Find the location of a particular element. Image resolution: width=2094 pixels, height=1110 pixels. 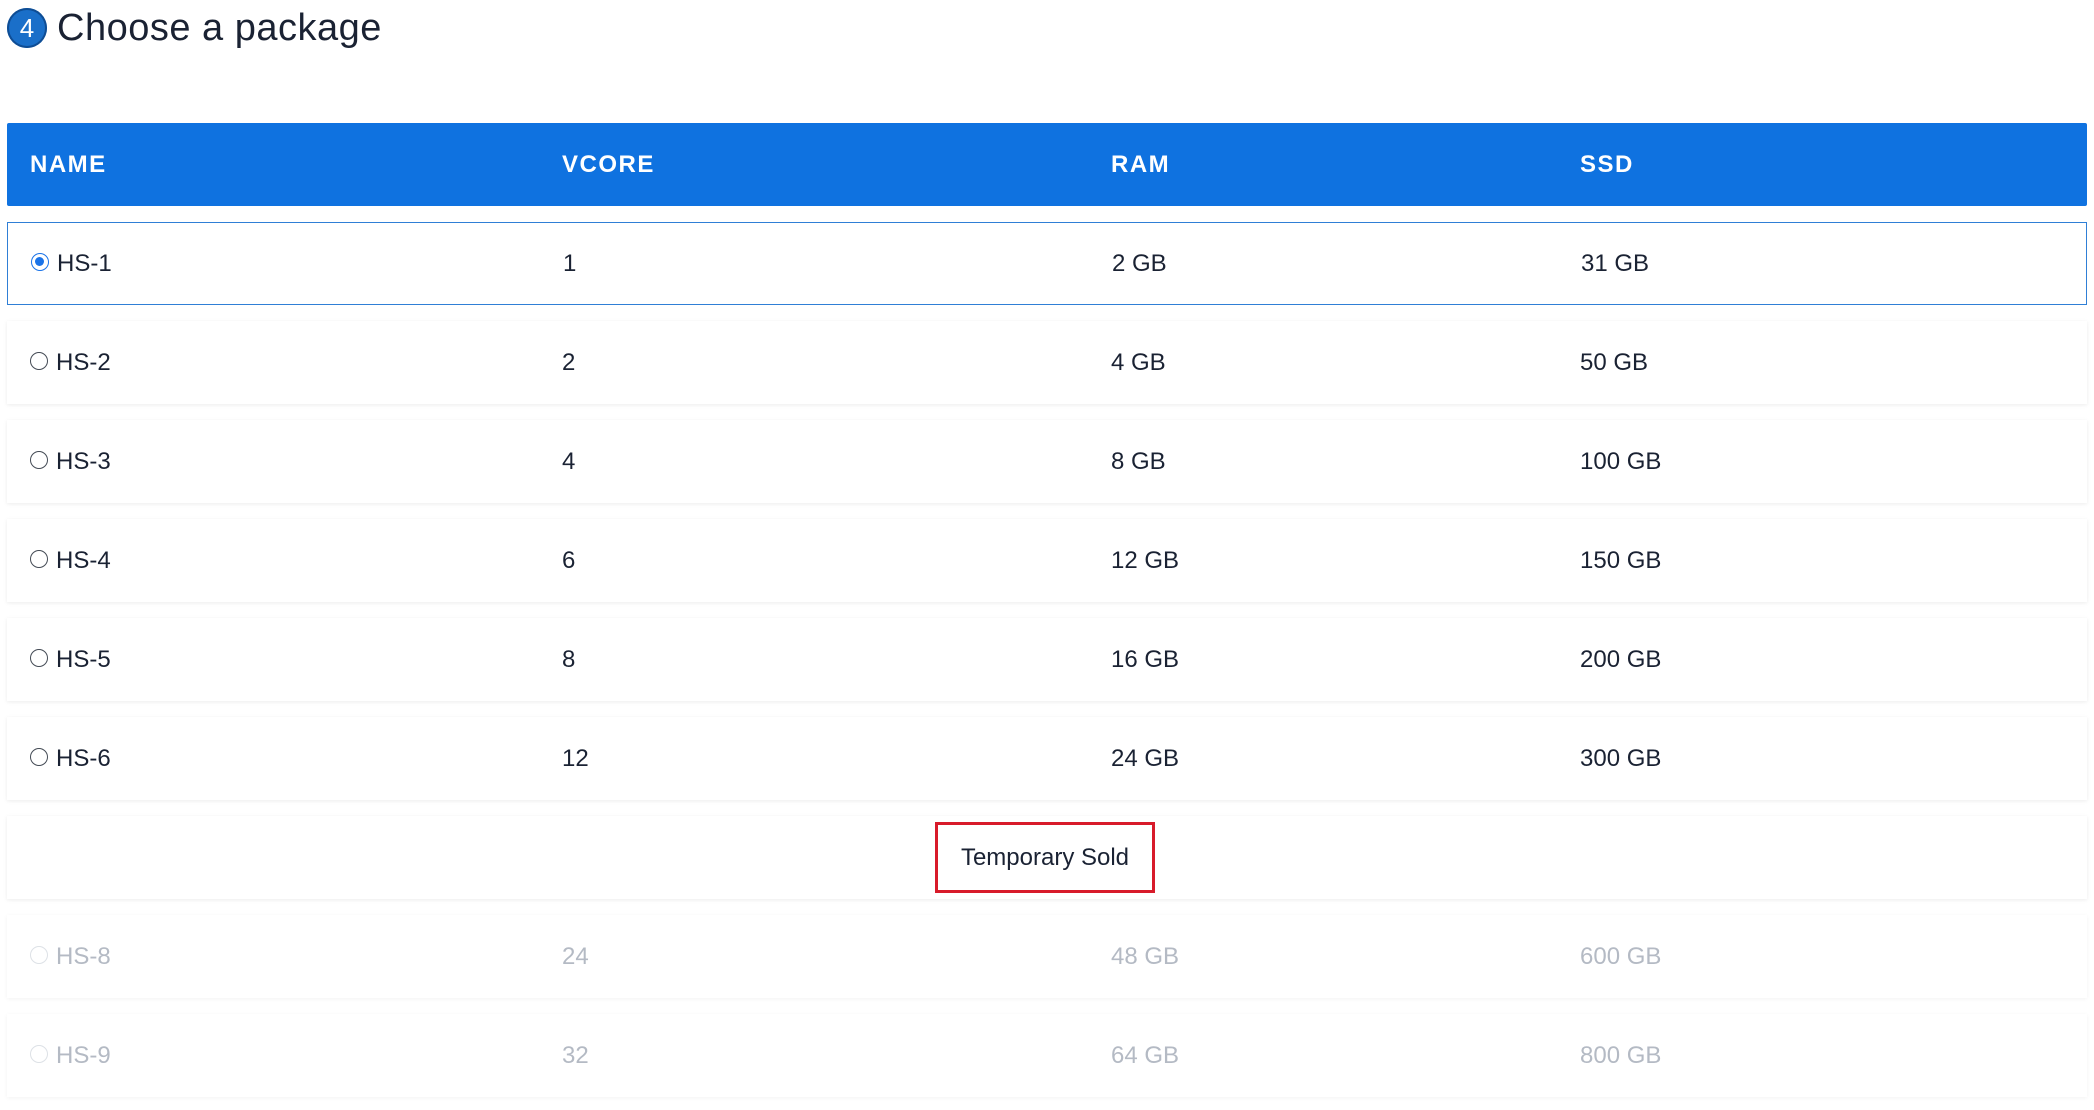

package-name: HS-5 is located at coordinates (83, 659).